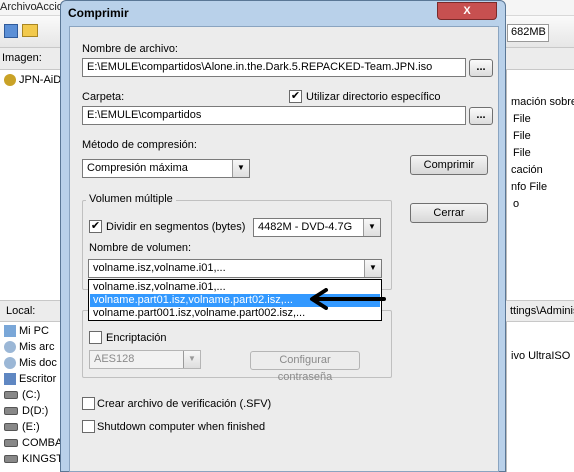  Describe the element at coordinates (11, 31) in the screenshot. I see `new-icon` at that location.